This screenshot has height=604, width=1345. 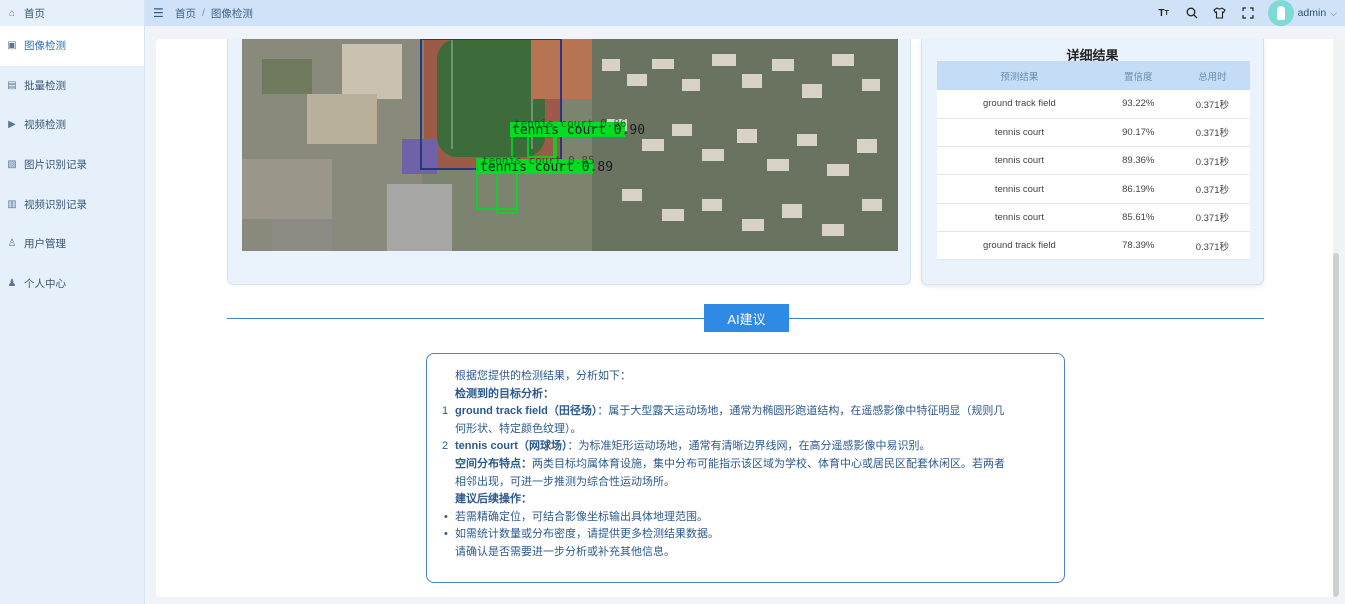 I want to click on table-header-row: 预测结果 置信度 总用时, so click(x=1093, y=75).